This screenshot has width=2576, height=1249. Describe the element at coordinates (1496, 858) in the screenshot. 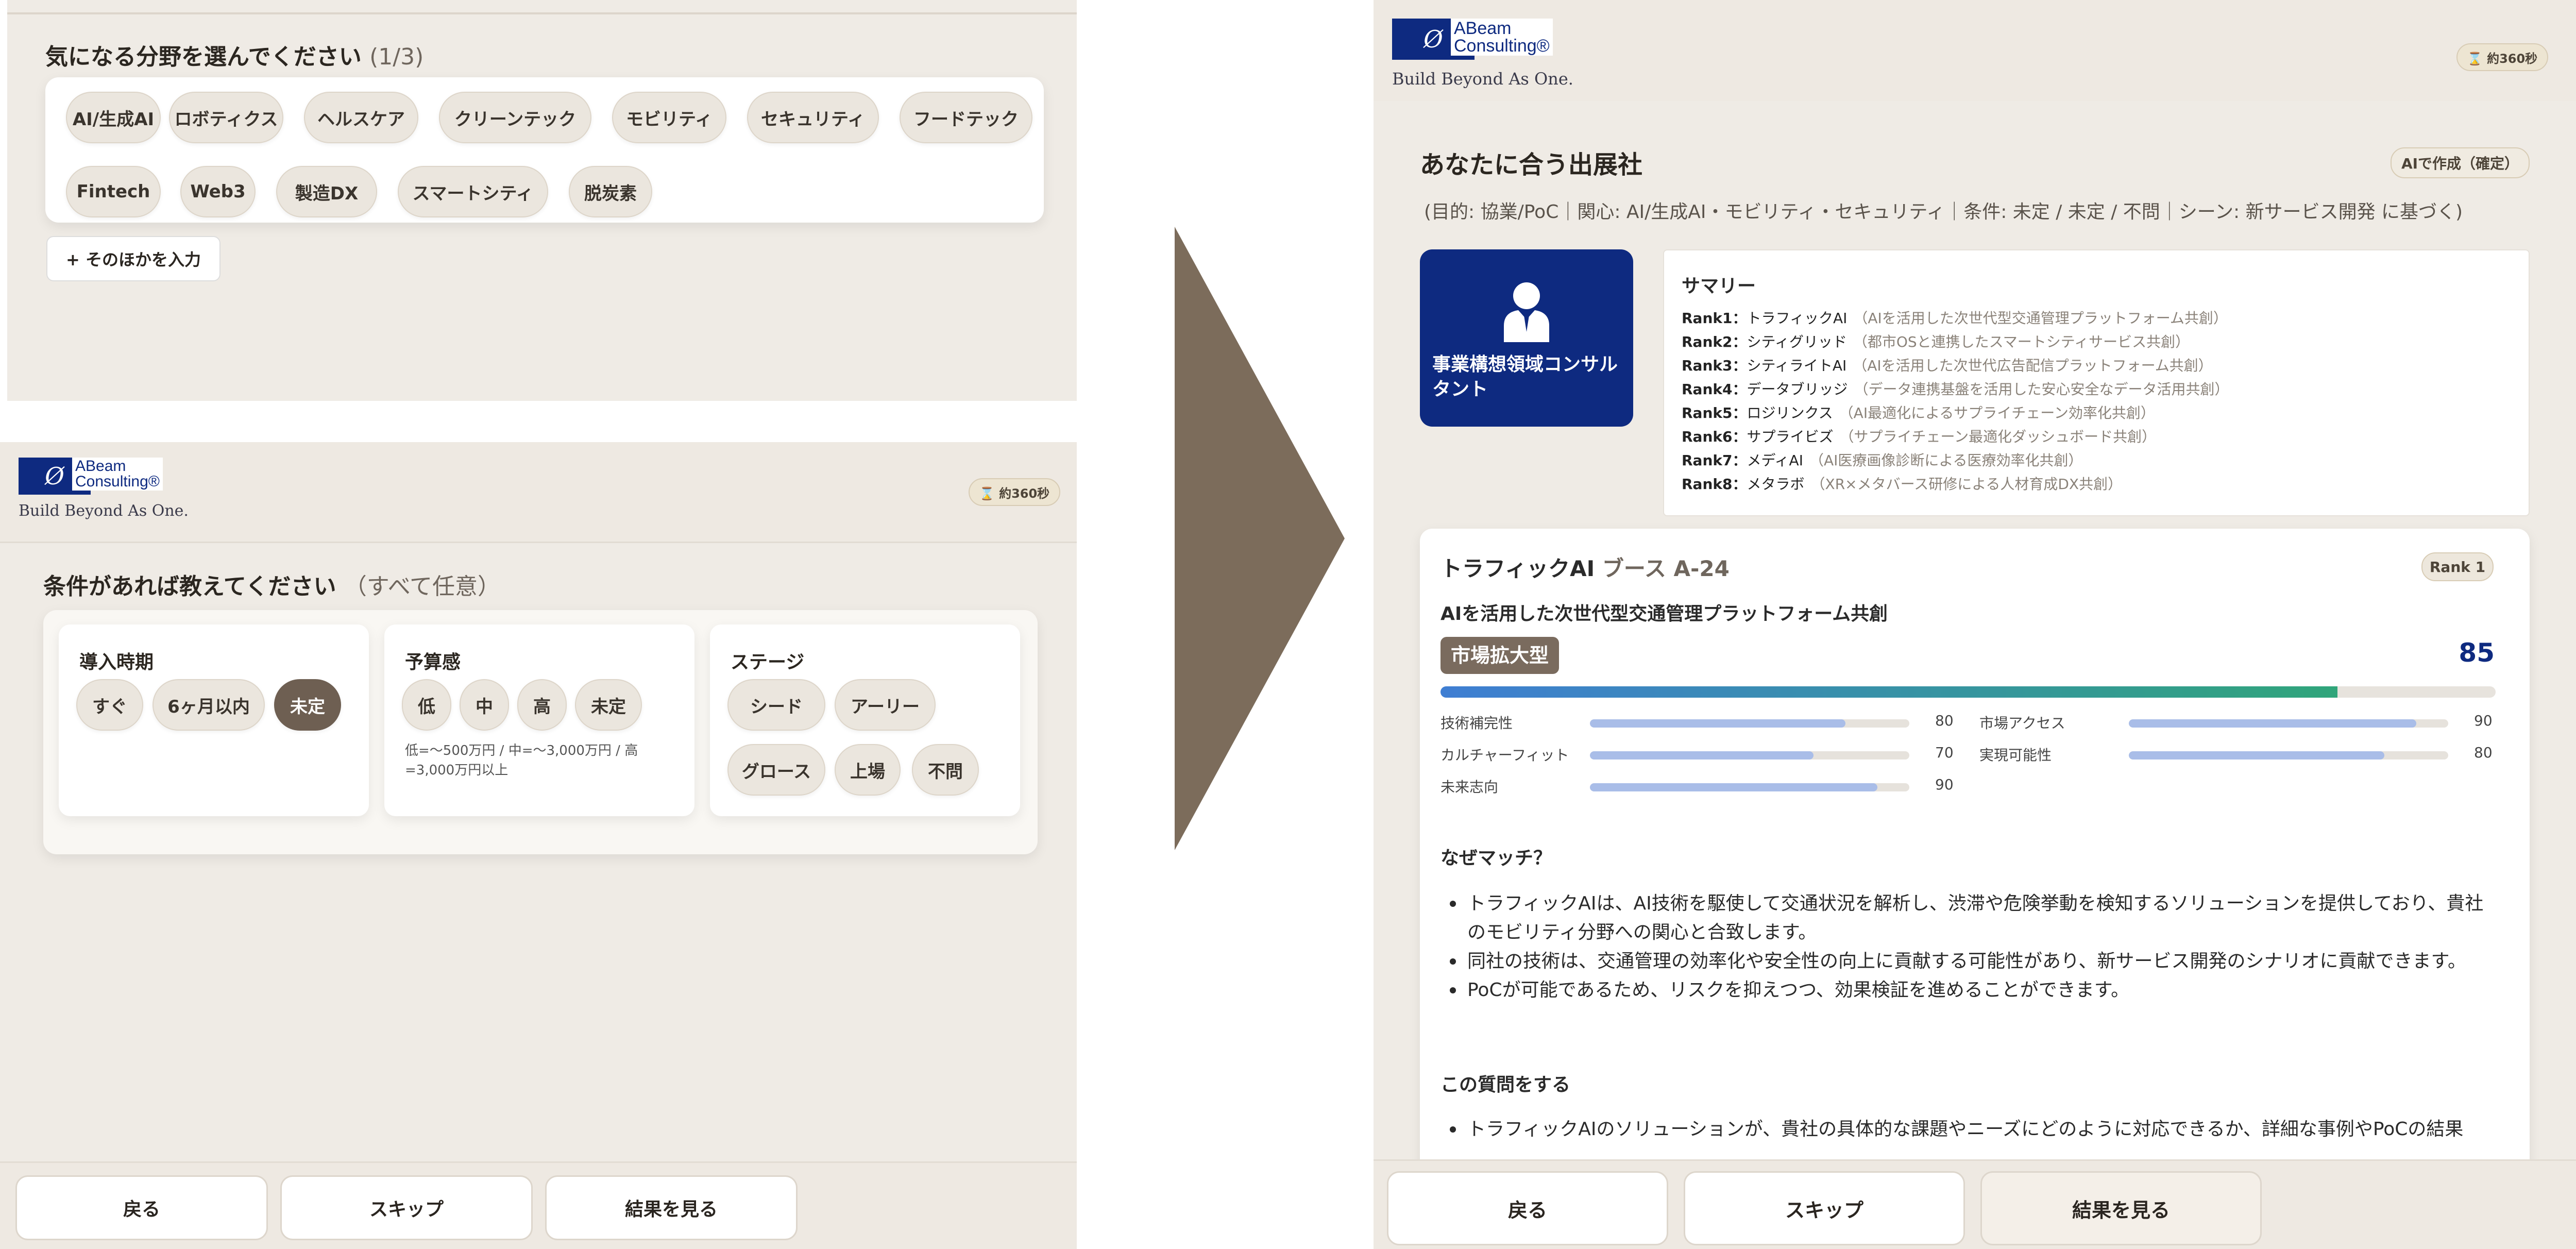

I see `why-title: なぜマッチ？` at that location.